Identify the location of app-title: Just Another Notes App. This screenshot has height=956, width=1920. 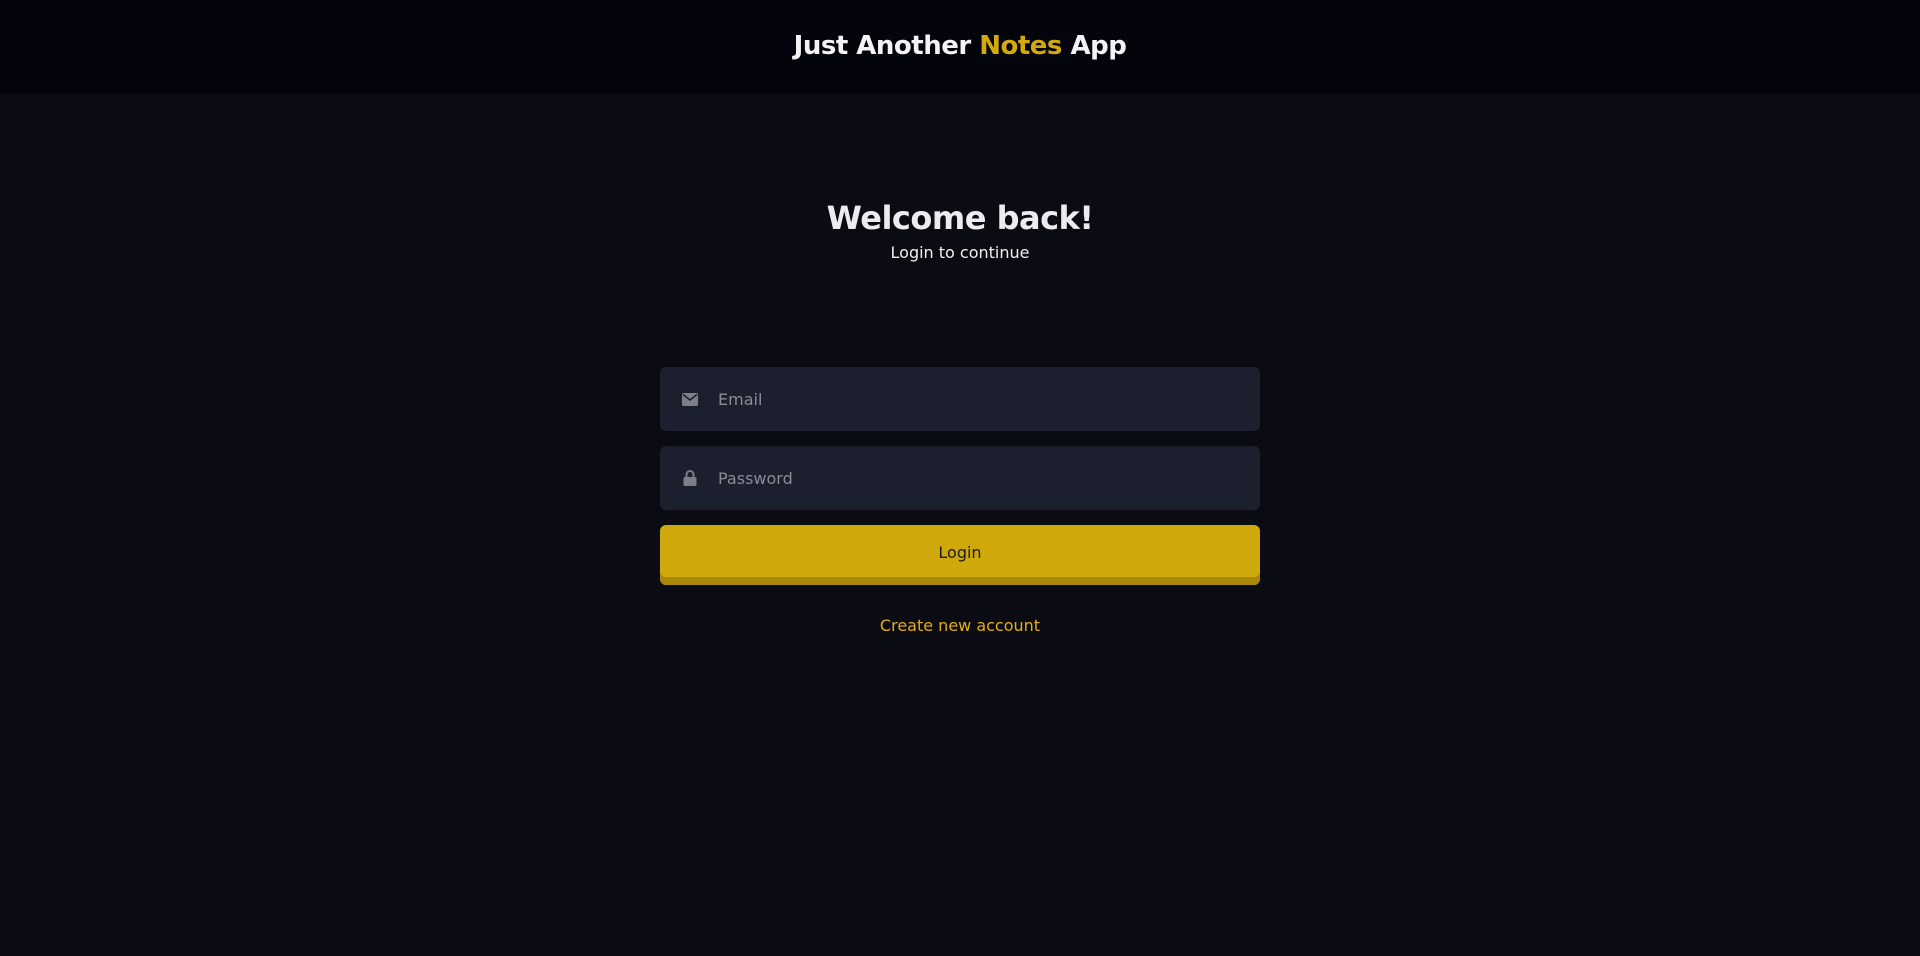
(960, 46).